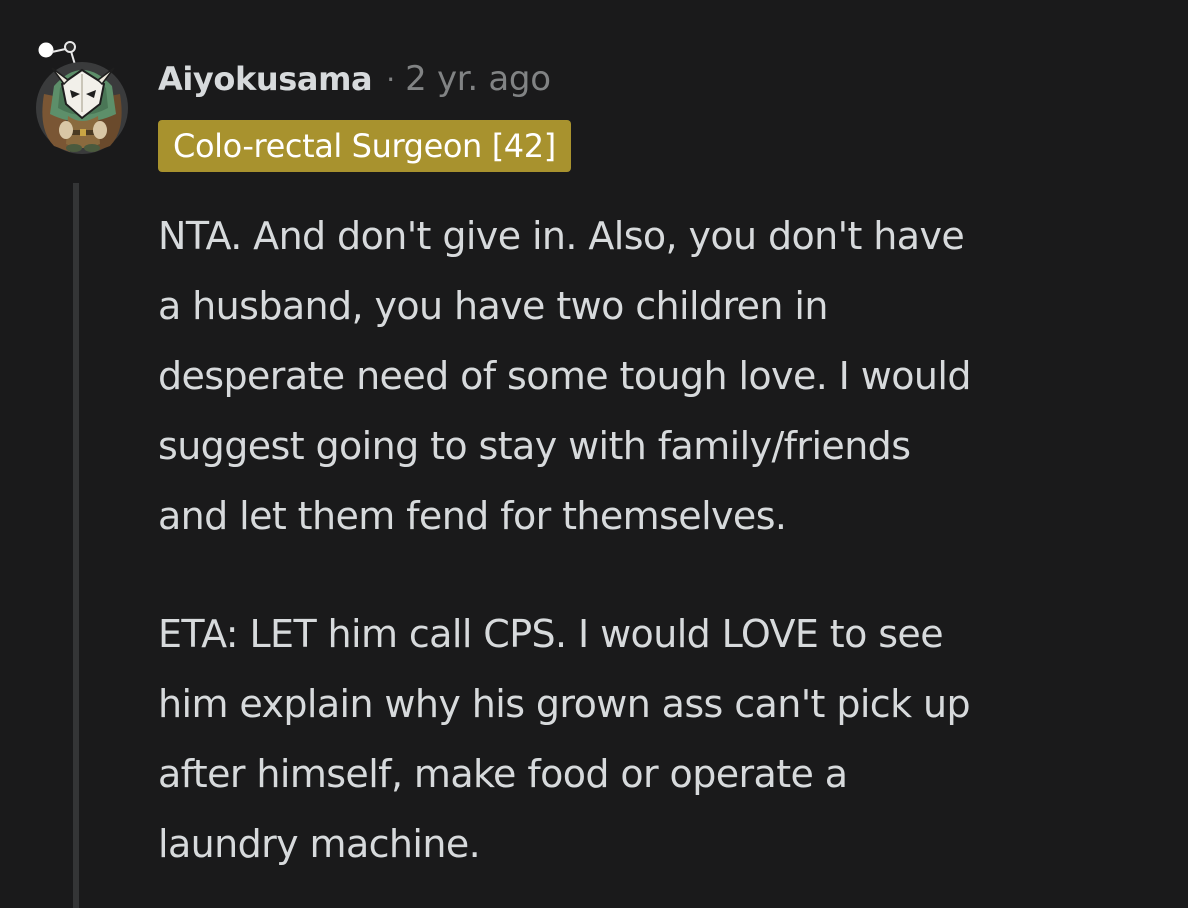  I want to click on comment-meta: Aiyokusama · 2 yr. ago, so click(354, 79).